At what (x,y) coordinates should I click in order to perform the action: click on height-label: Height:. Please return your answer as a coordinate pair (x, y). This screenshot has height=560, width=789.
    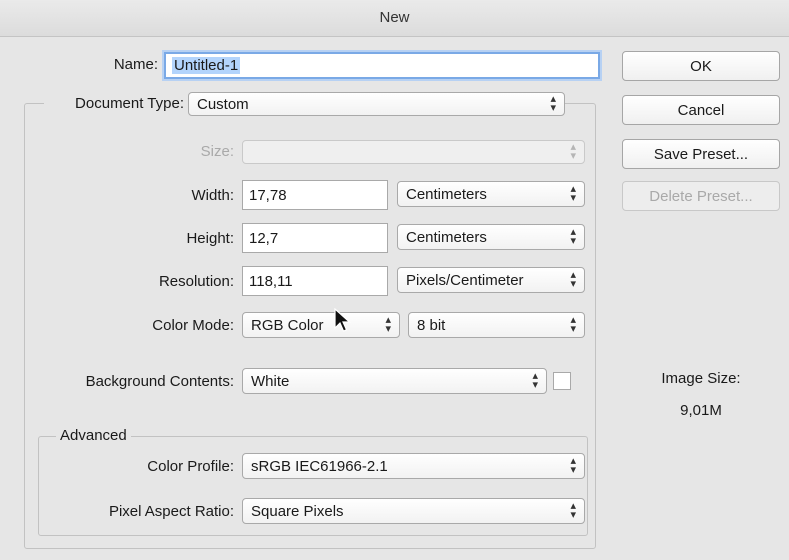
    Looking at the image, I should click on (210, 238).